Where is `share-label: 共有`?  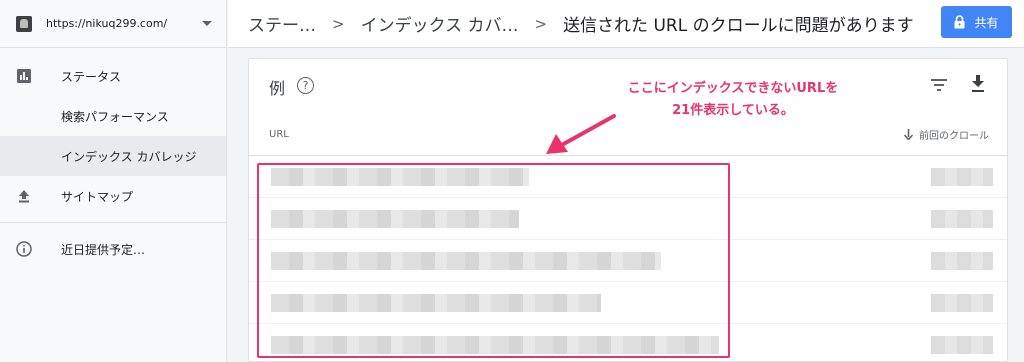
share-label: 共有 is located at coordinates (986, 22).